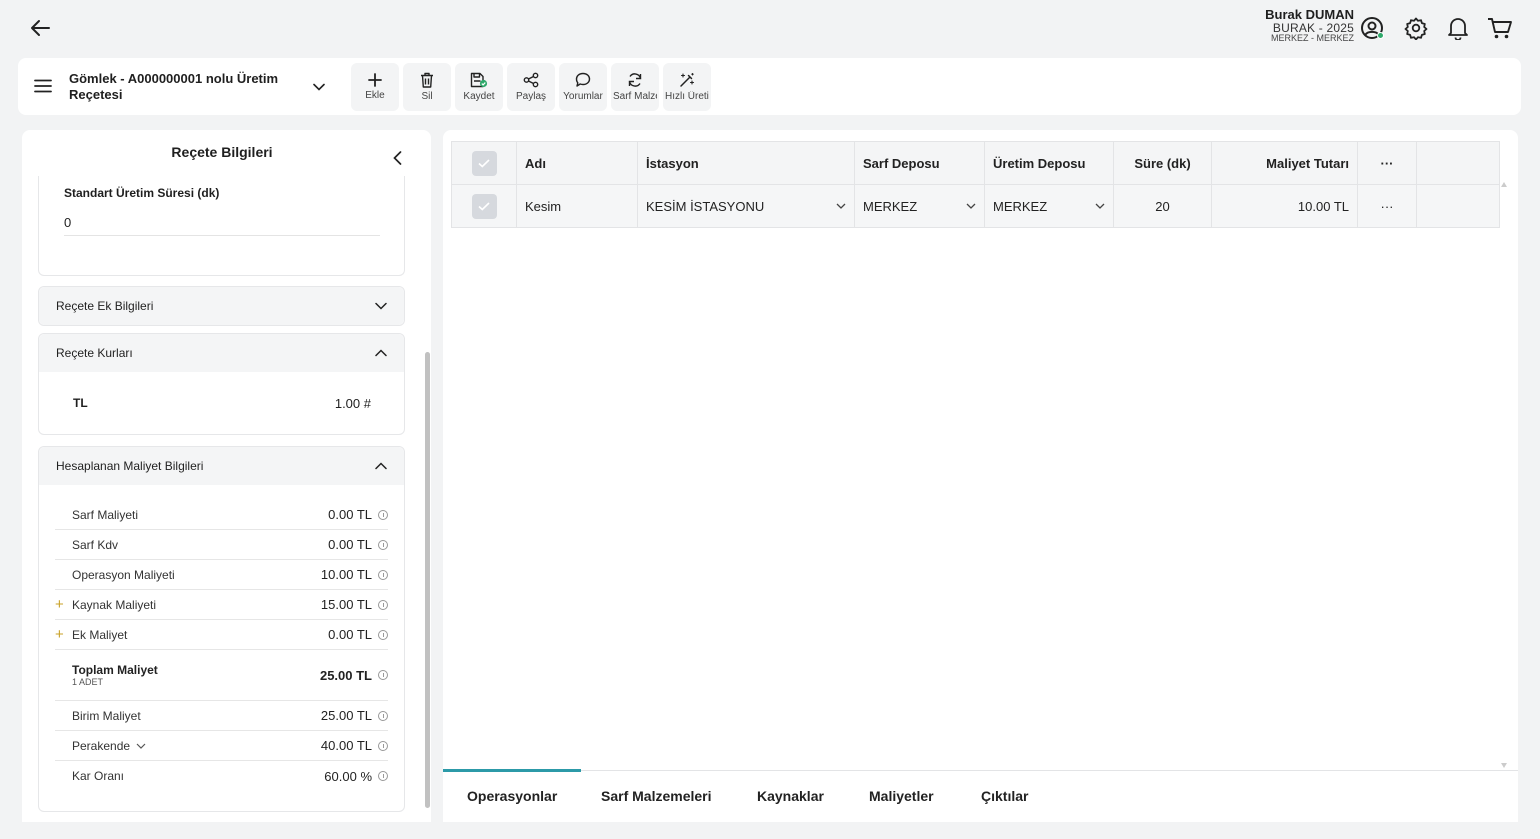 The height and width of the screenshot is (839, 1540). What do you see at coordinates (531, 80) in the screenshot?
I see `share-icon` at bounding box center [531, 80].